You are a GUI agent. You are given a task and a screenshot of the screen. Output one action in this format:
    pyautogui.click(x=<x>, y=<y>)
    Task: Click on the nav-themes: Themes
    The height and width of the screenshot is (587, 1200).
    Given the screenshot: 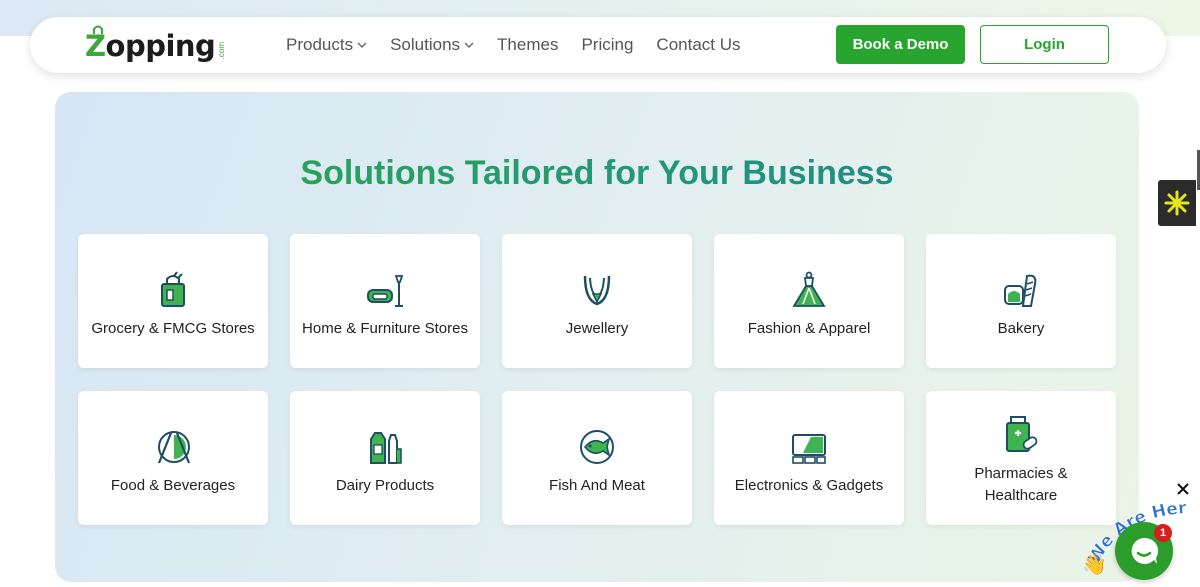 What is the action you would take?
    pyautogui.click(x=527, y=45)
    